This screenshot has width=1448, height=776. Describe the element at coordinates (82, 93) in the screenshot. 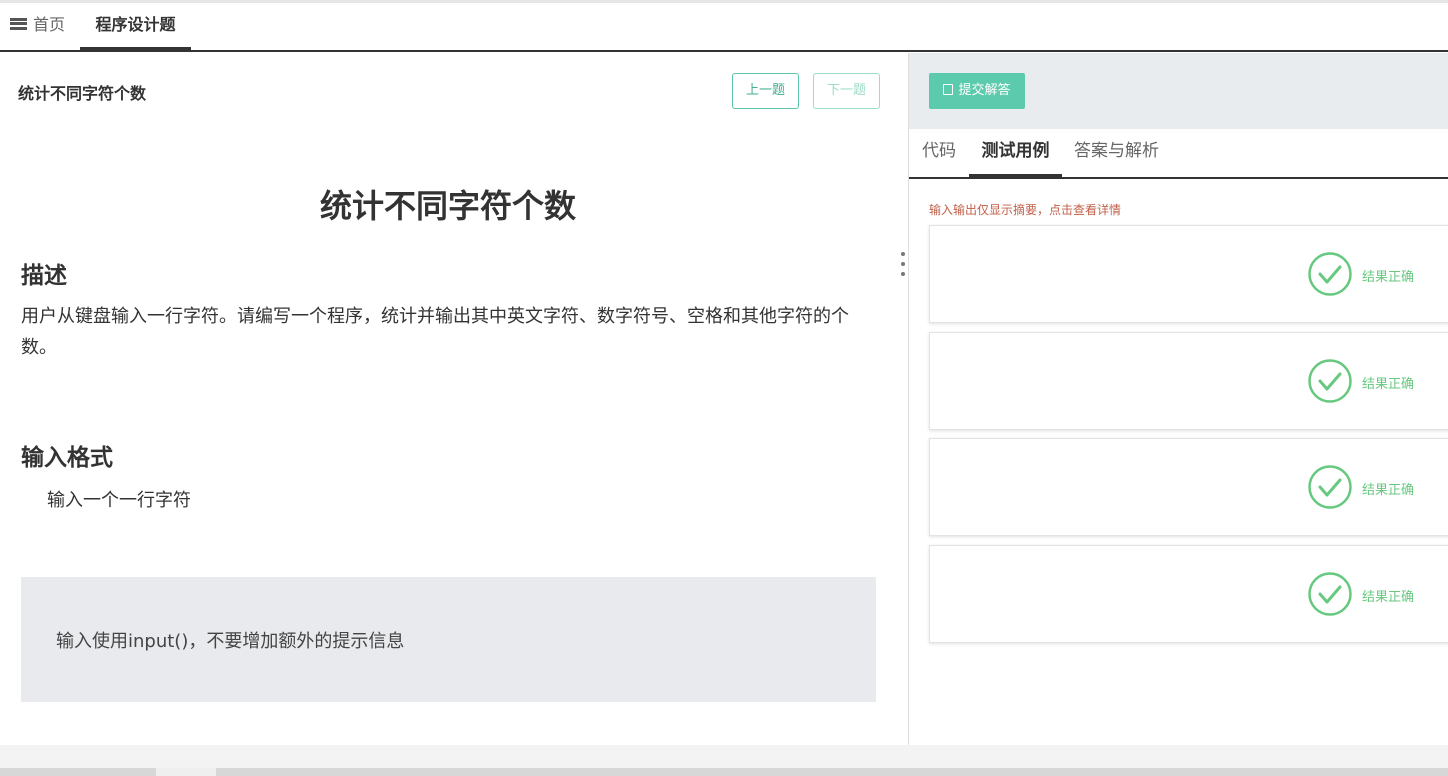

I see `question-header-title: 统计不同字符个数` at that location.